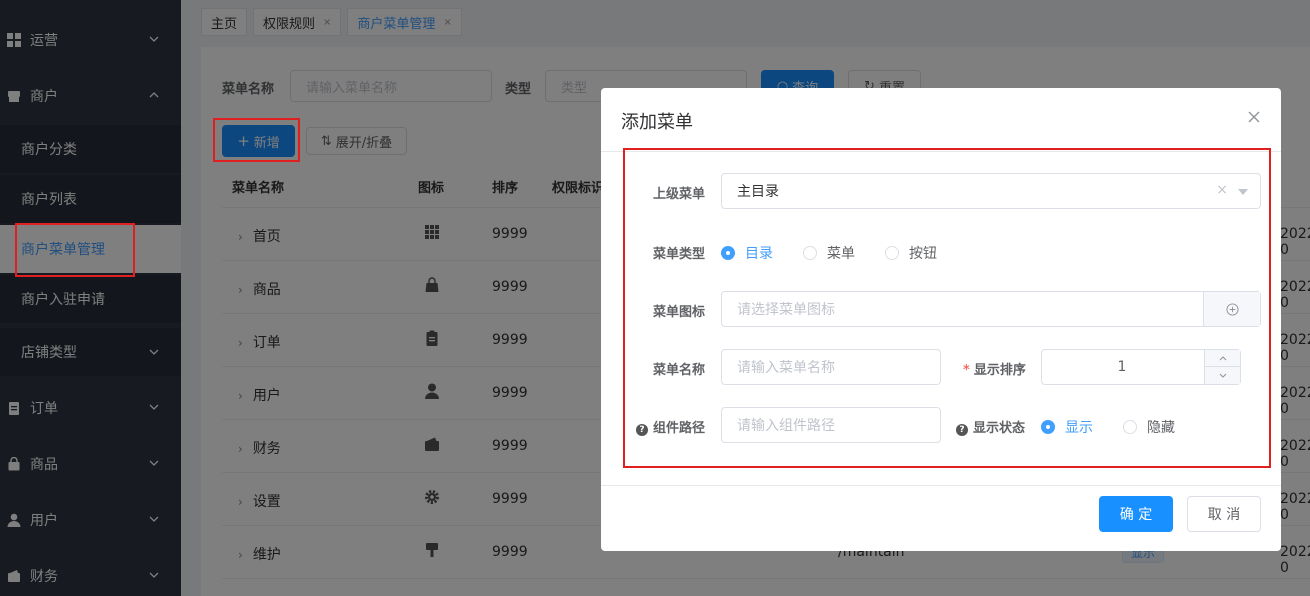  I want to click on confirm-button: 确 定, so click(1136, 514).